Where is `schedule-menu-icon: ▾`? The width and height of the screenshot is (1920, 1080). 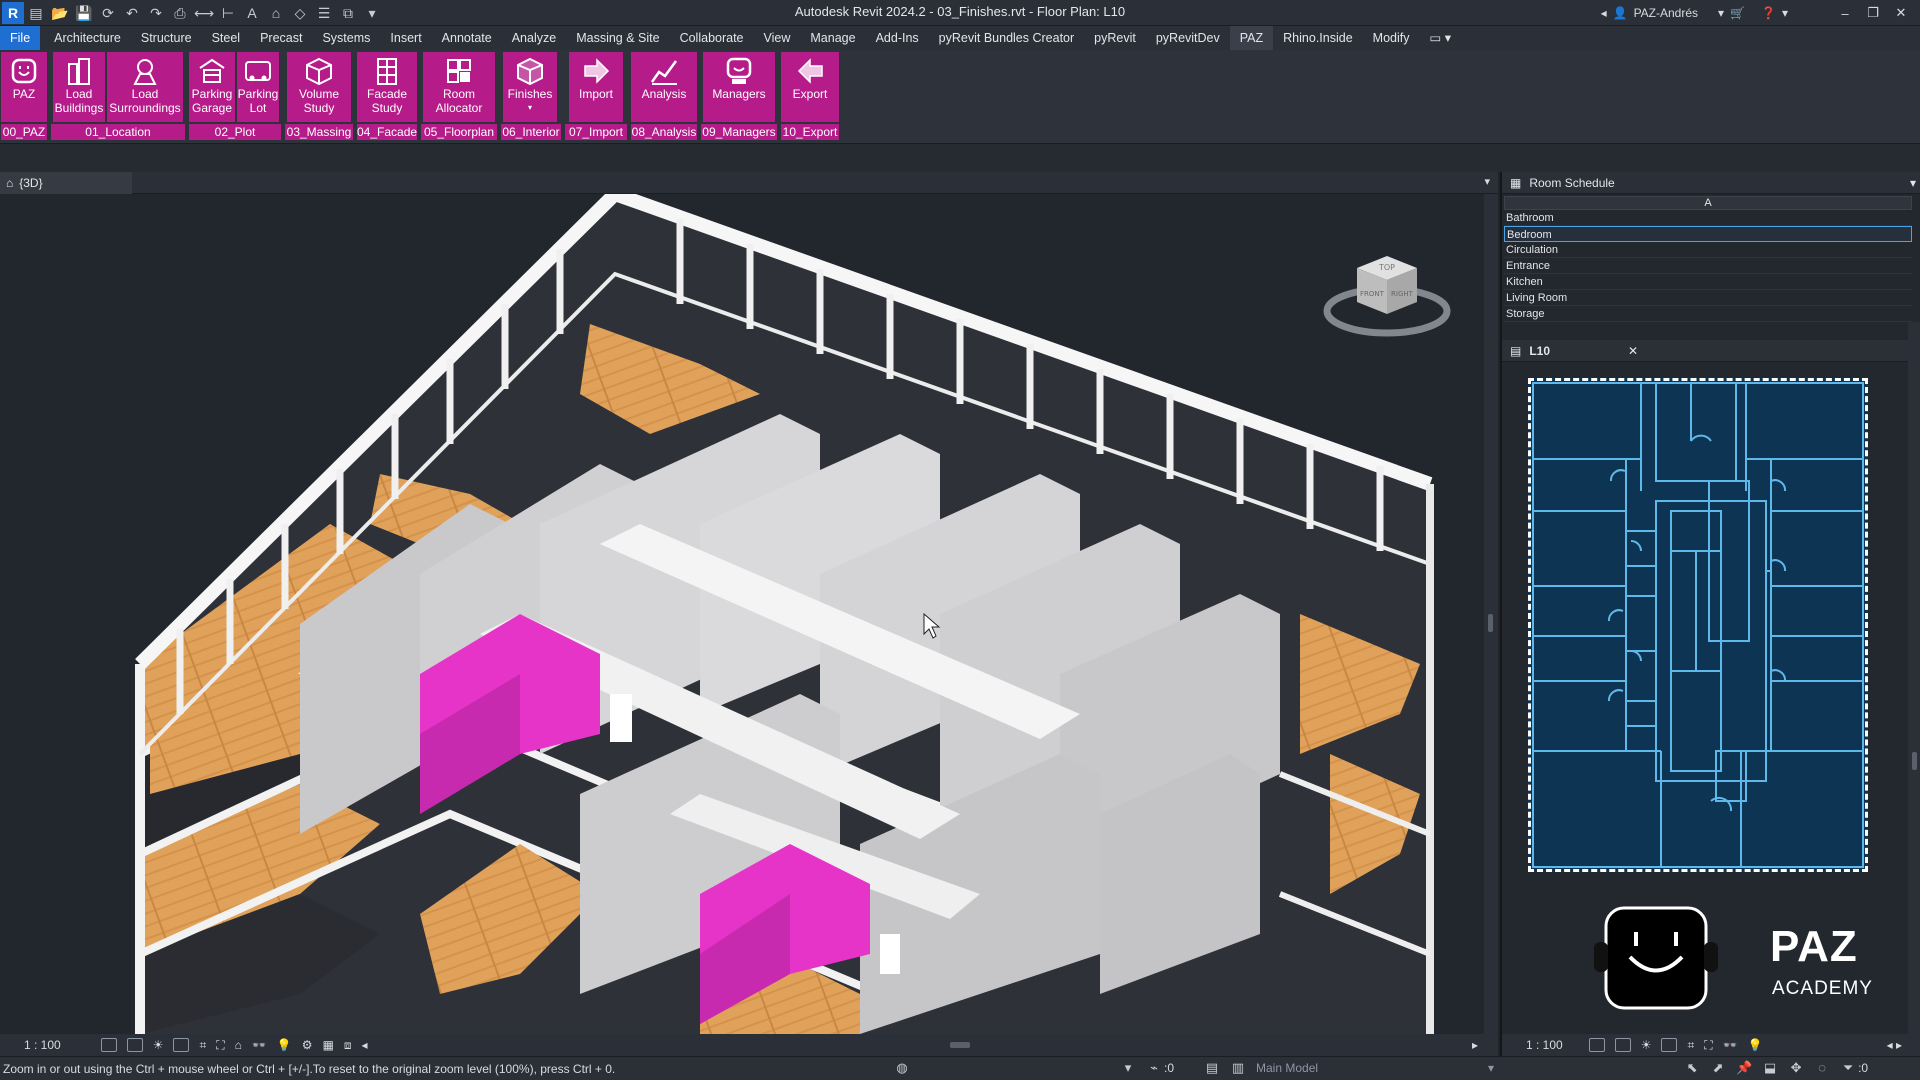 schedule-menu-icon: ▾ is located at coordinates (1913, 183).